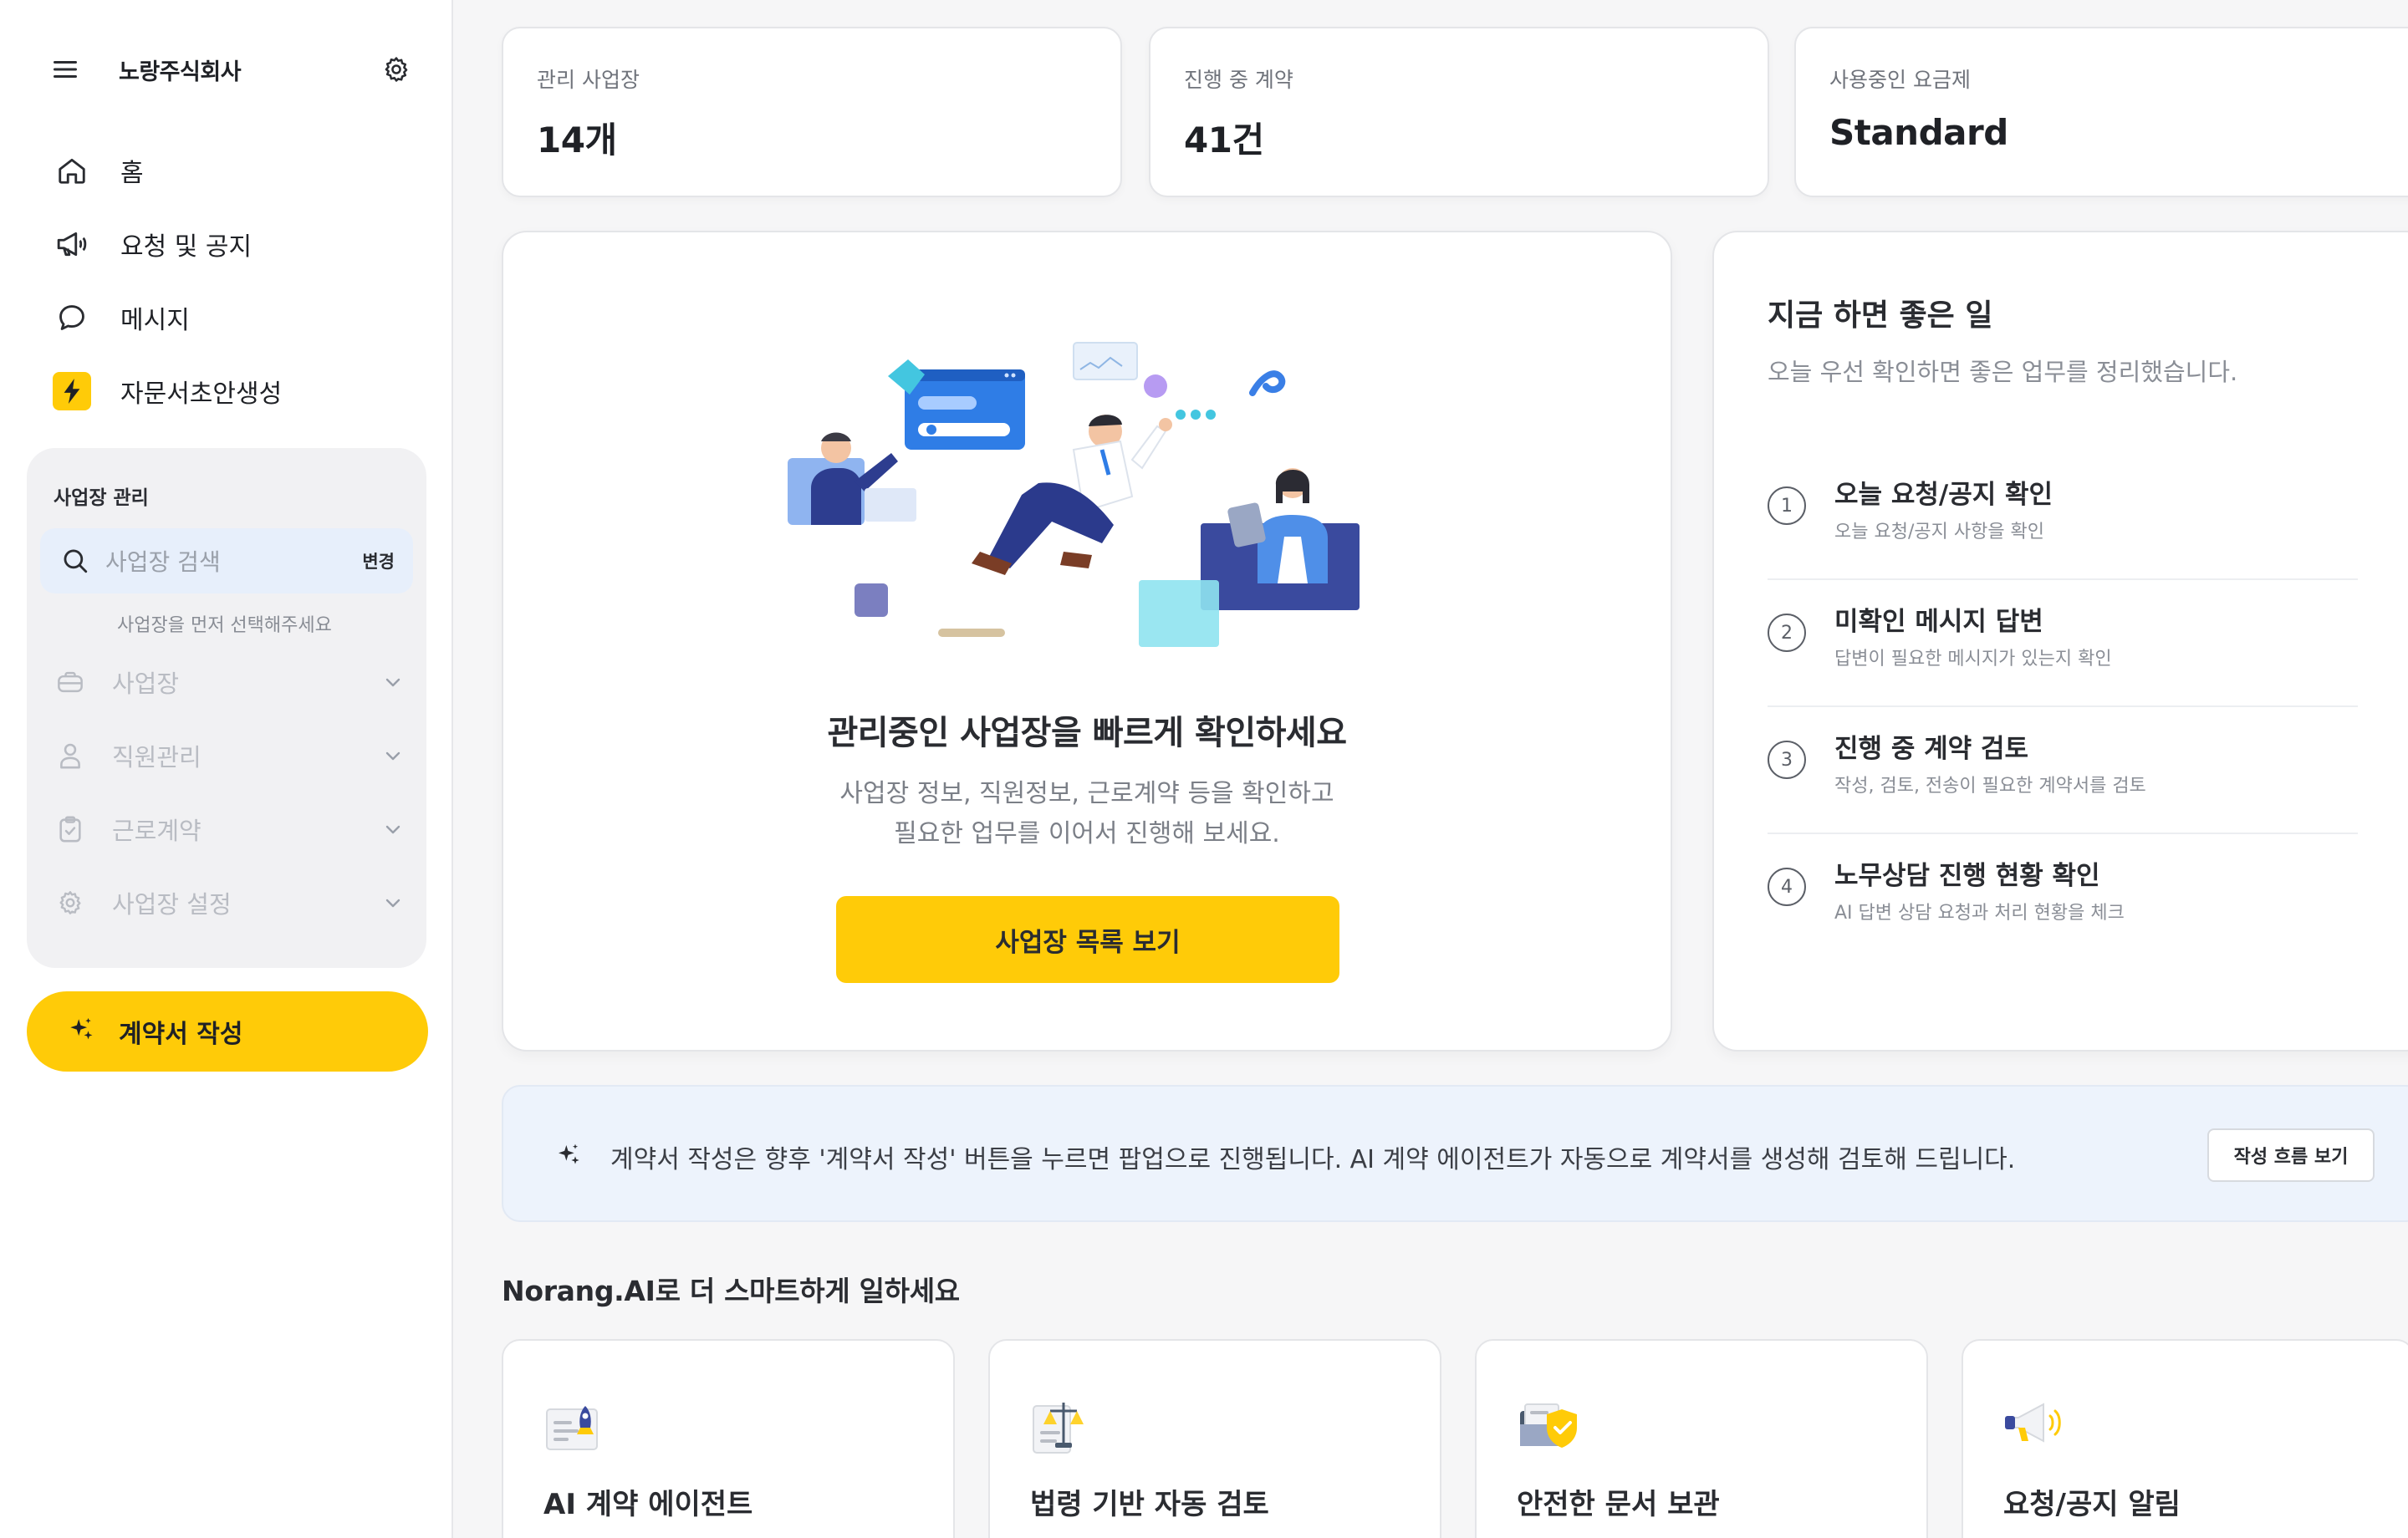 The image size is (2408, 1538). What do you see at coordinates (70, 829) in the screenshot?
I see `clipboard-check-icon` at bounding box center [70, 829].